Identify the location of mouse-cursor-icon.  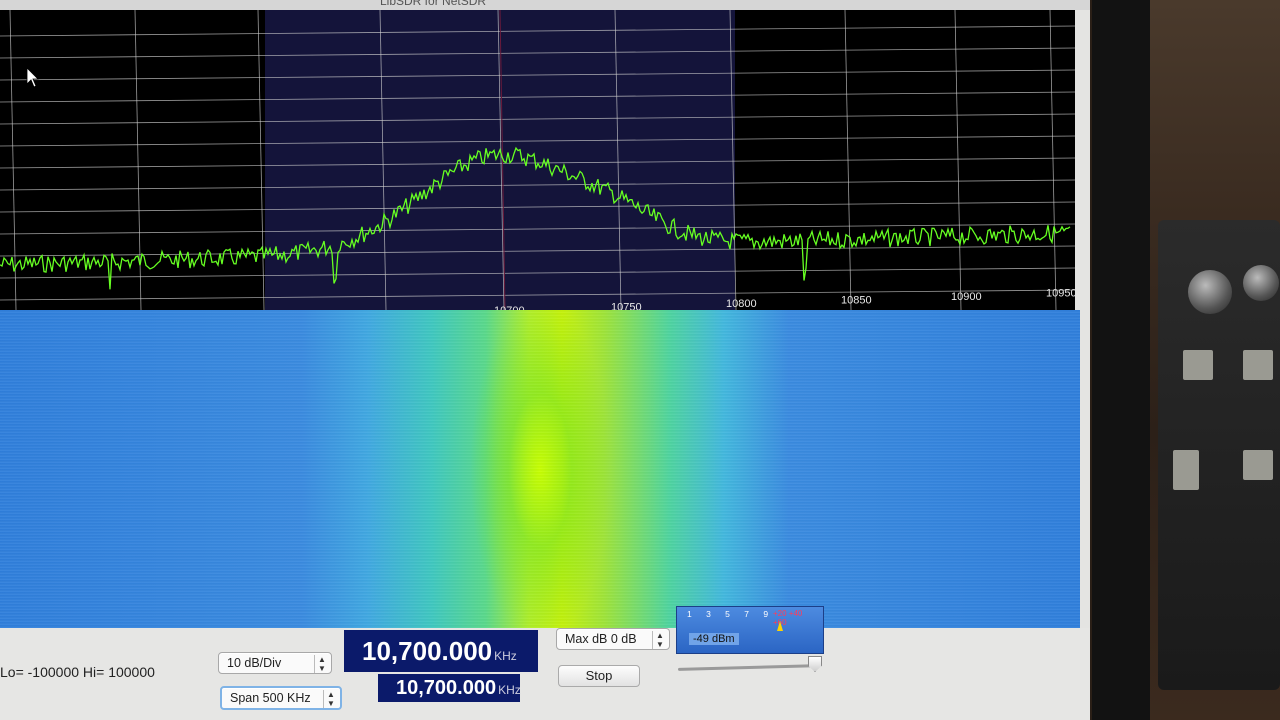
(32, 77).